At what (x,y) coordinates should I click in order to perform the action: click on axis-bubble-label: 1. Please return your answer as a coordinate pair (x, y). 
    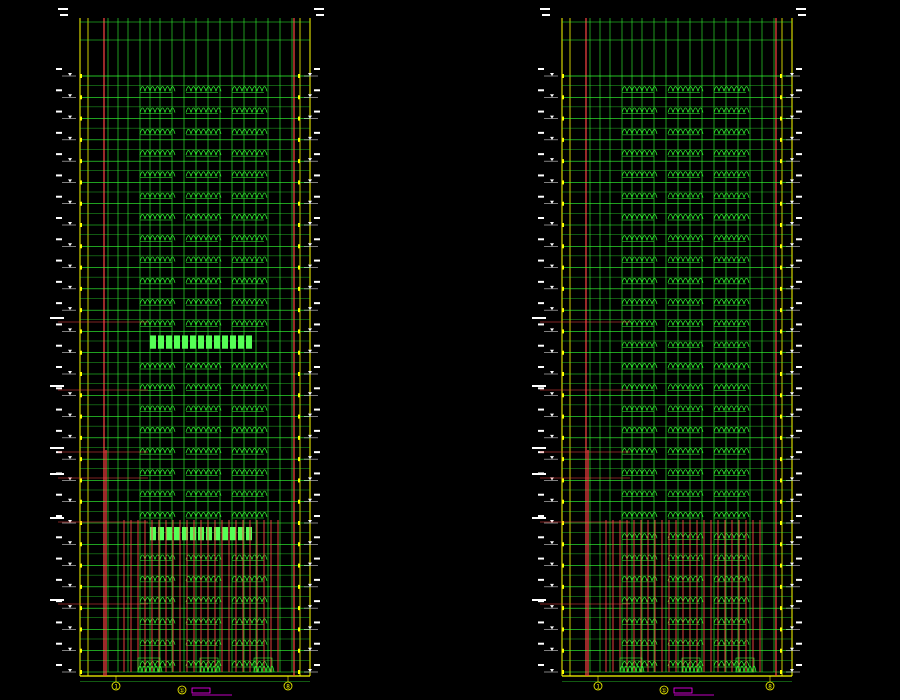
    Looking at the image, I should click on (116, 687).